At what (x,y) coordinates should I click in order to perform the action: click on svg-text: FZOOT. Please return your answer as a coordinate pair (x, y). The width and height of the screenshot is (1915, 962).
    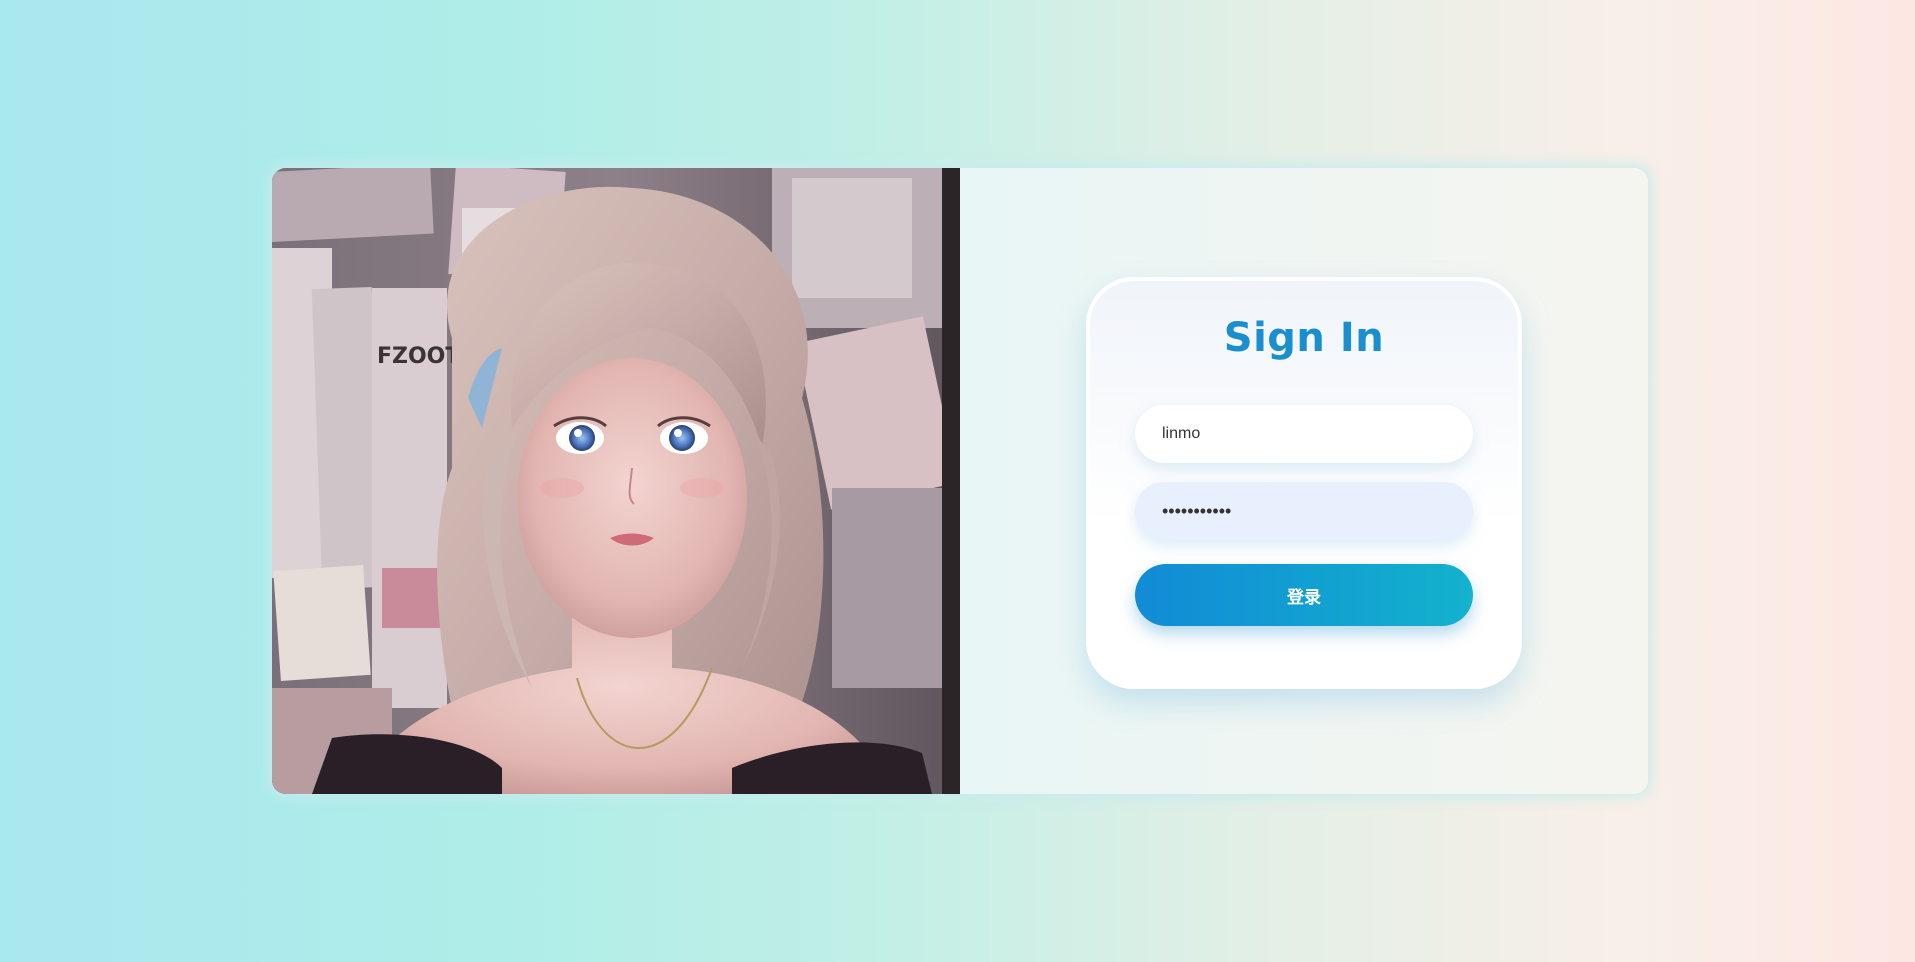
    Looking at the image, I should click on (418, 356).